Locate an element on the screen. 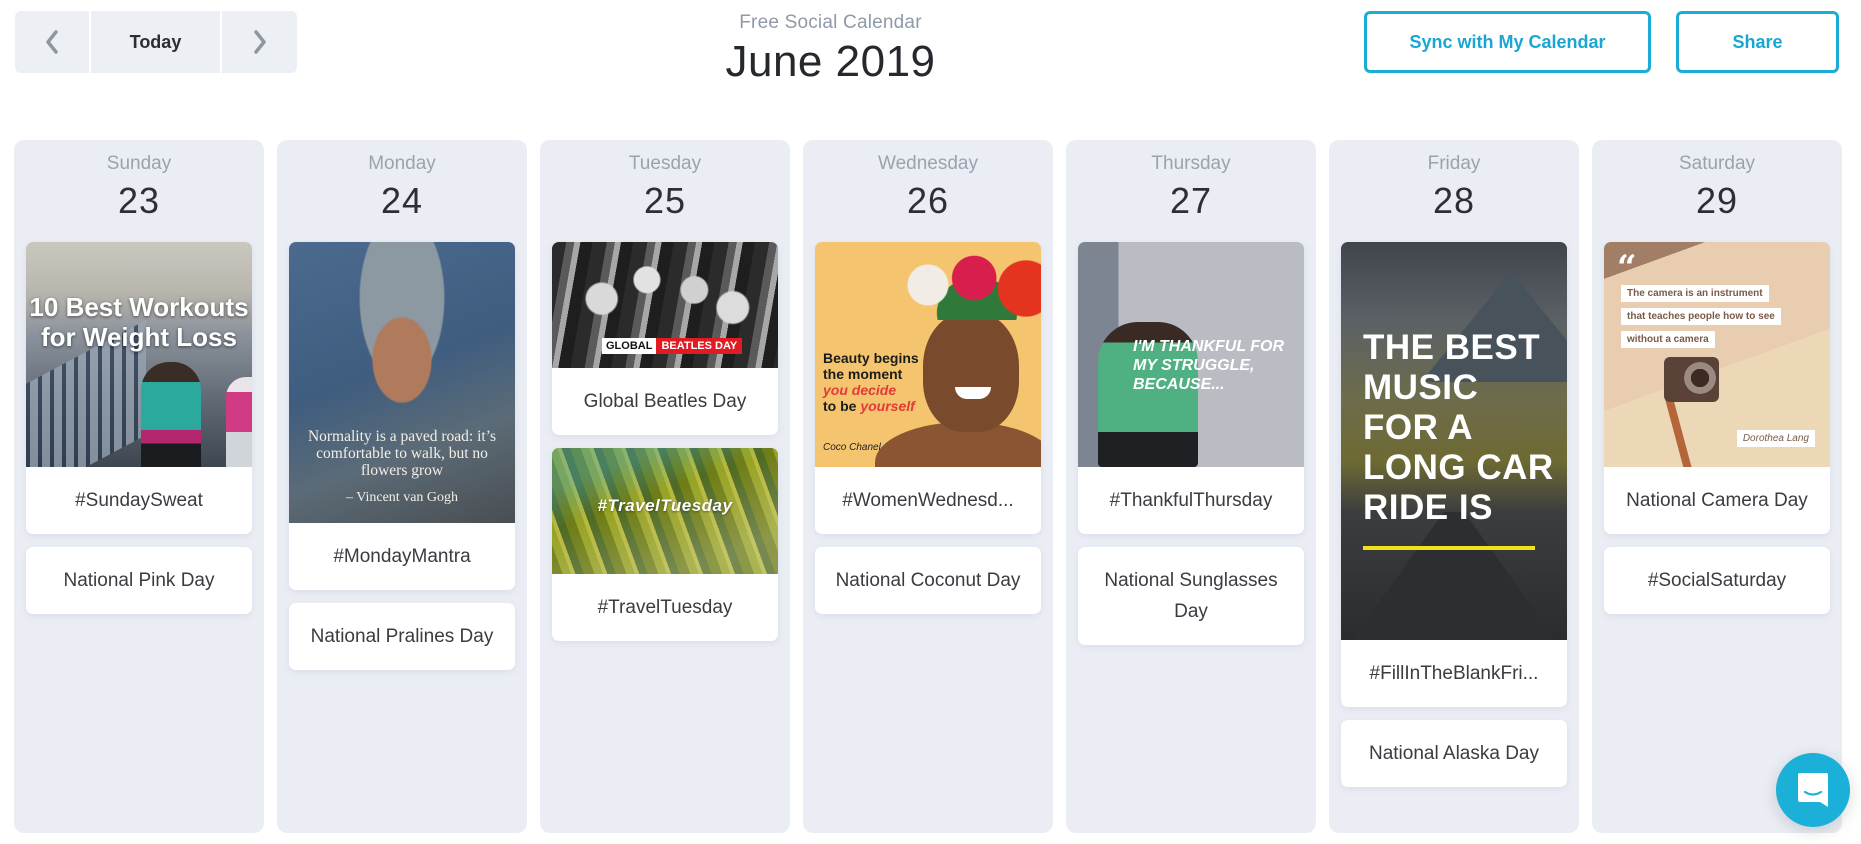  event-image: #TravelTuesday is located at coordinates (665, 511).